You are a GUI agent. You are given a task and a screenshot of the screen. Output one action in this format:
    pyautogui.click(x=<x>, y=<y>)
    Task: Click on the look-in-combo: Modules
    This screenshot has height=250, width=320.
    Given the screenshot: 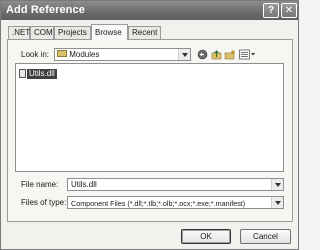 What is the action you would take?
    pyautogui.click(x=122, y=54)
    